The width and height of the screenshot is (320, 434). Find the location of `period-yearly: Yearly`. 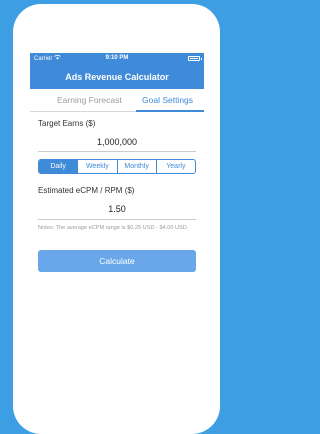

period-yearly: Yearly is located at coordinates (175, 166).